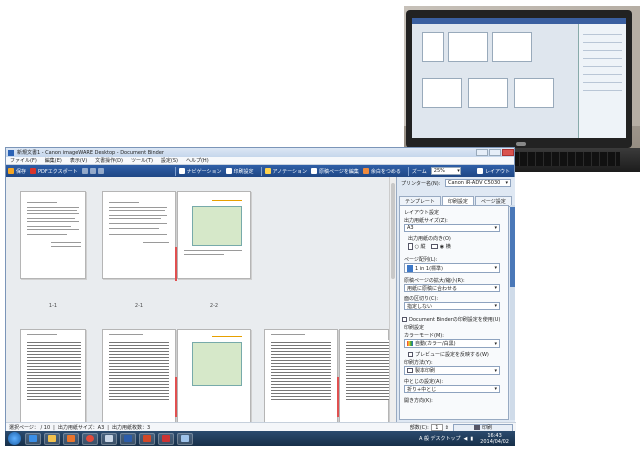  What do you see at coordinates (33, 171) in the screenshot?
I see `pdf-icon` at bounding box center [33, 171].